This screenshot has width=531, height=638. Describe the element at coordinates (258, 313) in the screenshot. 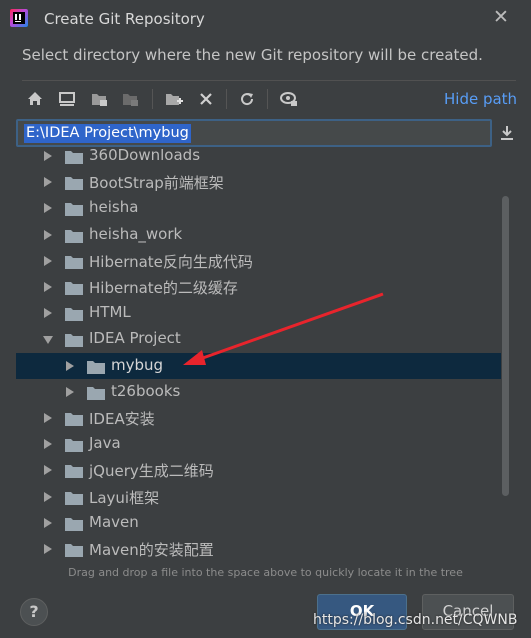

I see `tree-item: HTML` at that location.